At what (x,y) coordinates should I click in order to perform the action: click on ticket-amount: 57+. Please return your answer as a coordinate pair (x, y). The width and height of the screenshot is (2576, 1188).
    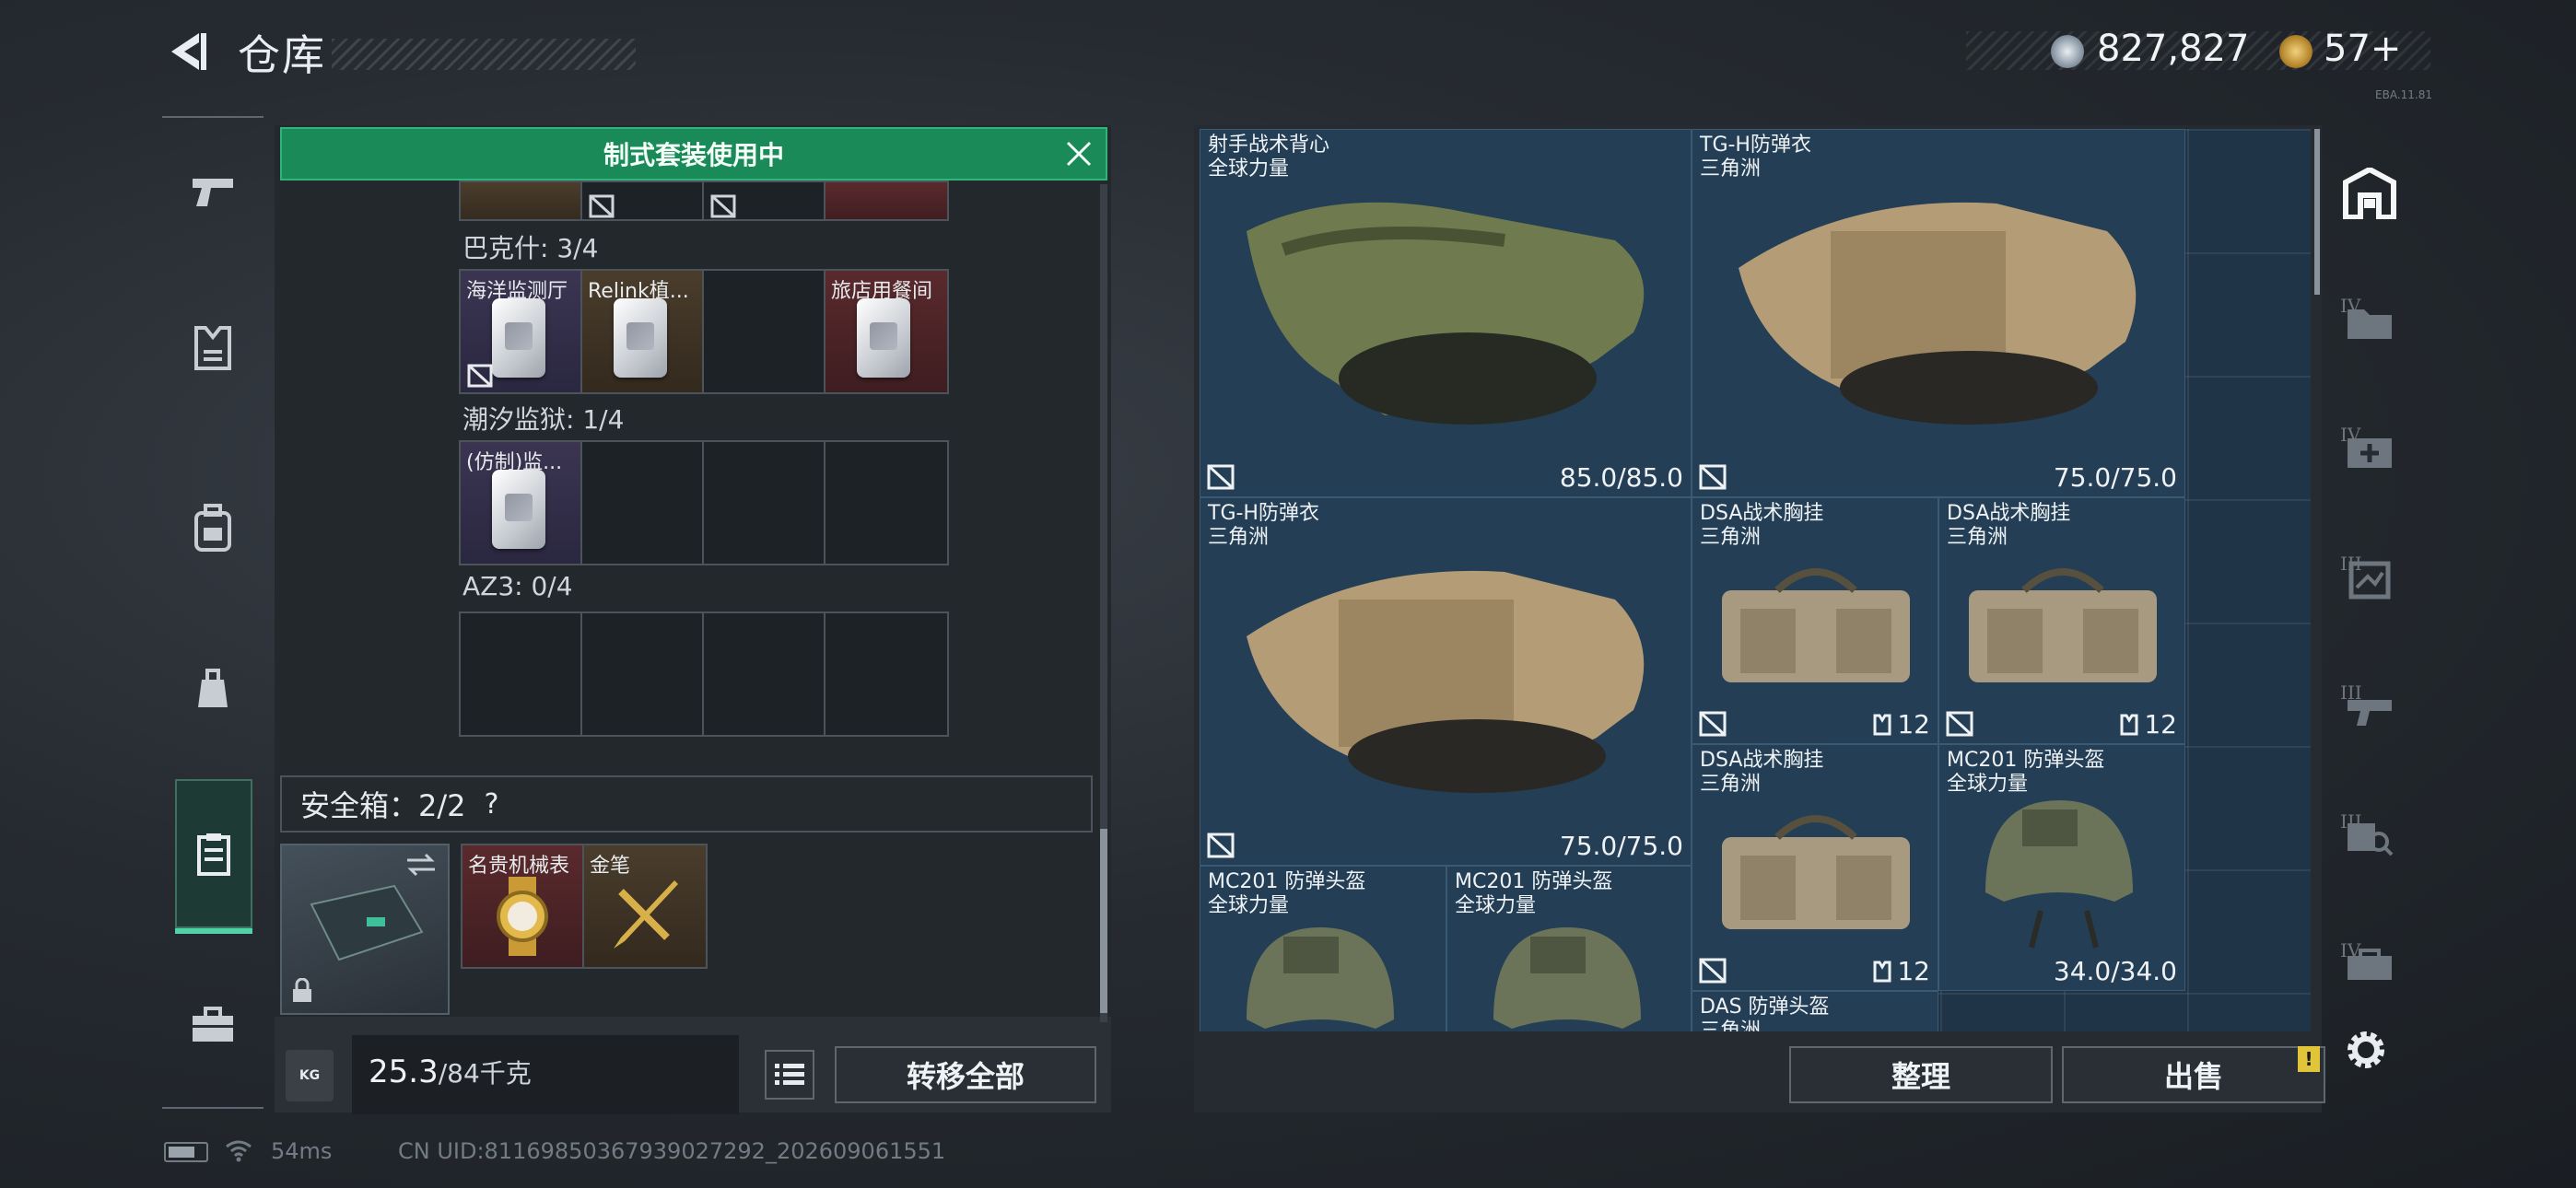
    Looking at the image, I should click on (2362, 49).